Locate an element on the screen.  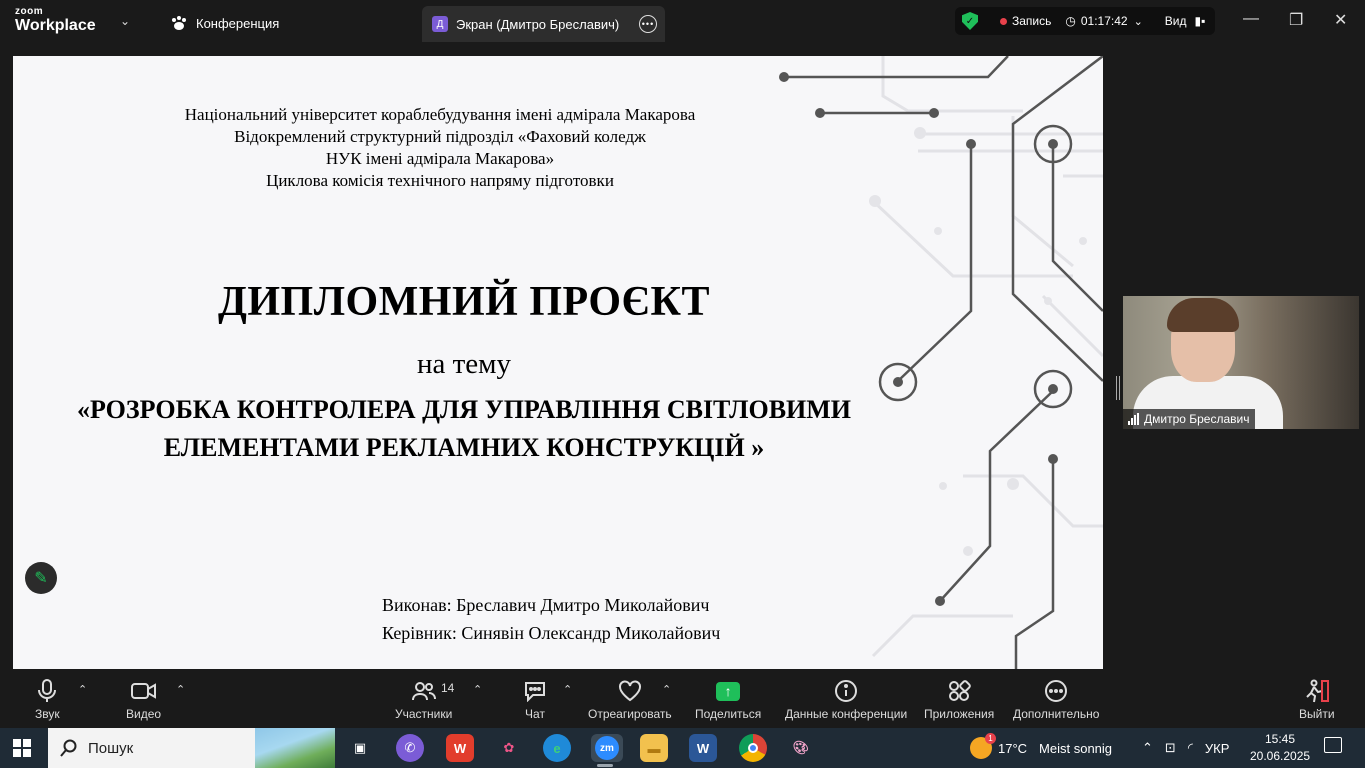
weather-widget: 1 17°C Meist sonnig is located at coordinates (1041, 748).